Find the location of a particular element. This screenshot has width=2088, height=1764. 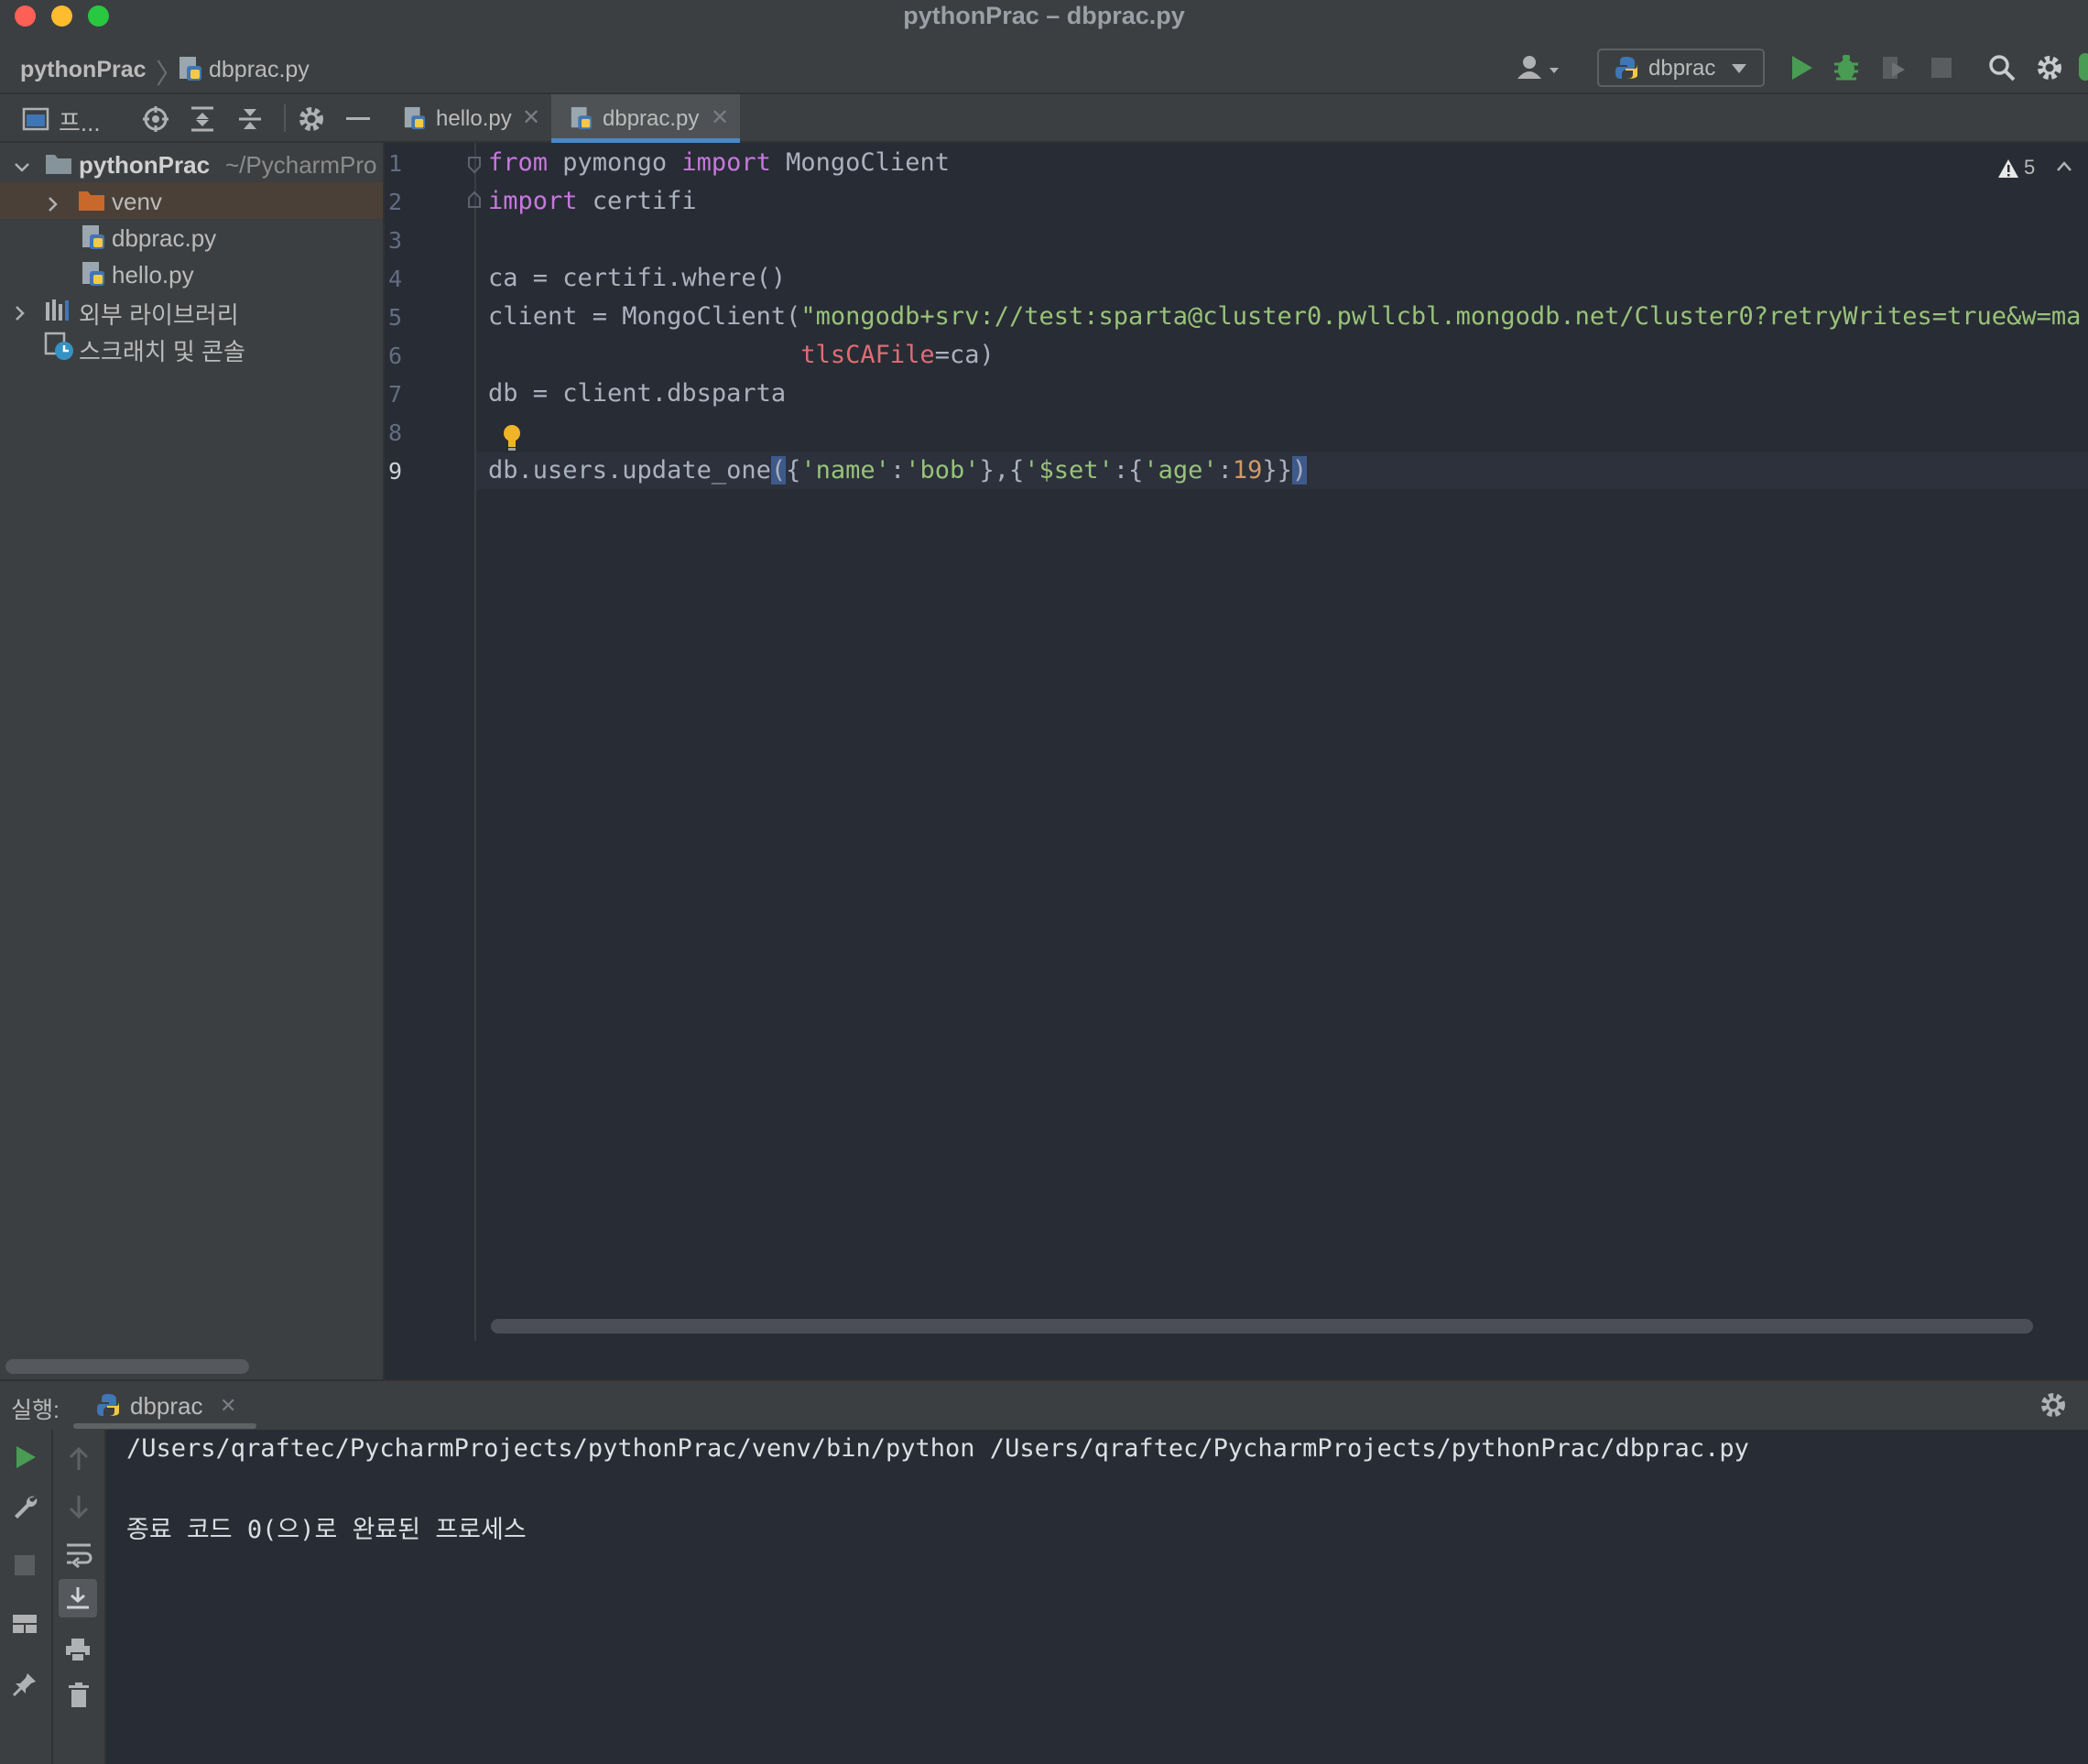

tree-root-path: ~/PycharmPro is located at coordinates (301, 165).